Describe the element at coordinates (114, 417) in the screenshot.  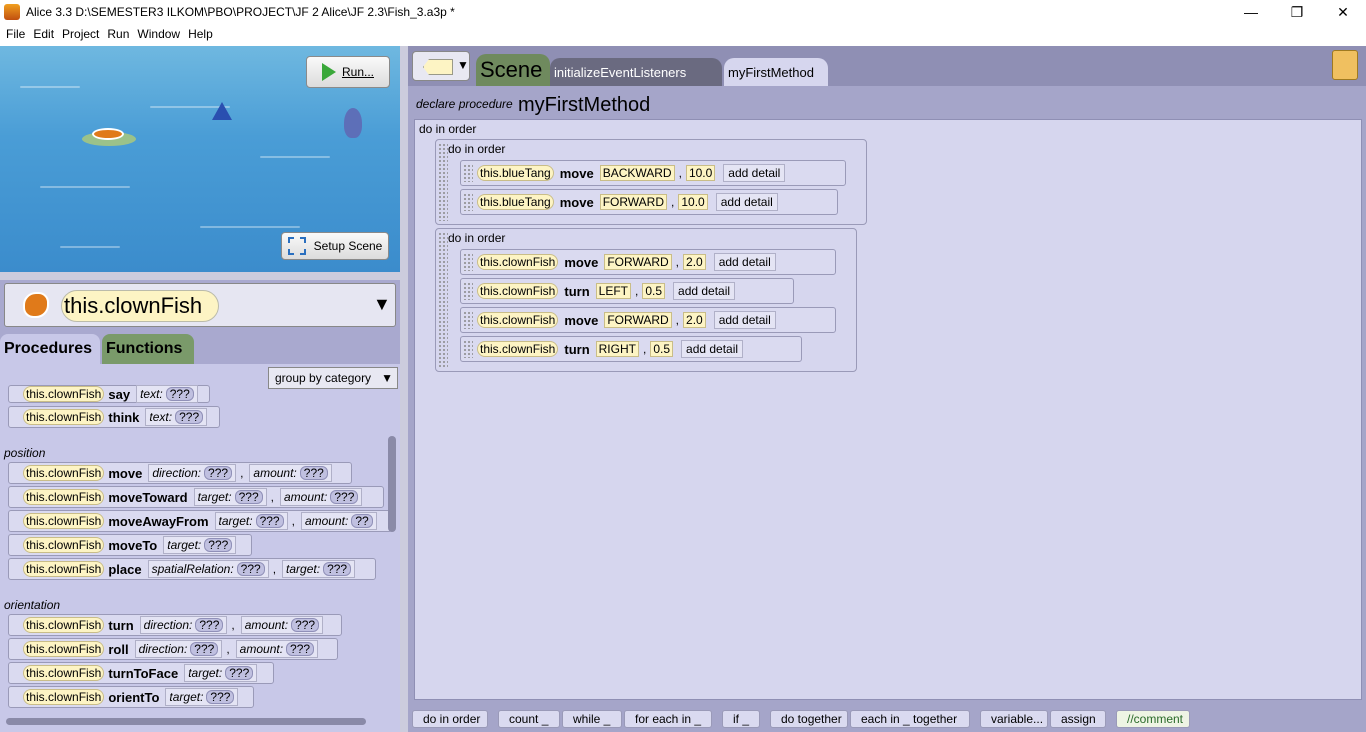
I see `proc-row-think: this.clownFish think text:???` at that location.